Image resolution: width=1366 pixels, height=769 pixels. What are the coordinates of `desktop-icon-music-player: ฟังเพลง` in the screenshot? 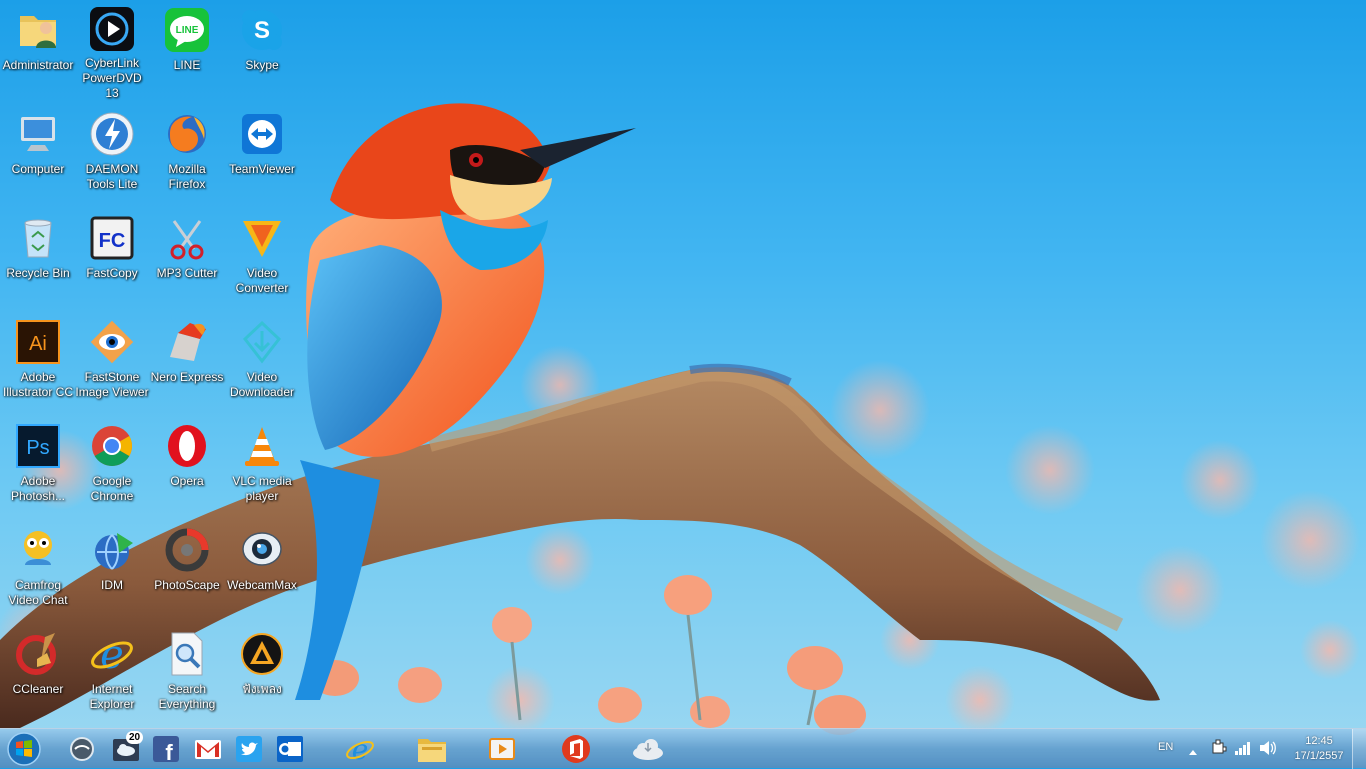 It's located at (262, 674).